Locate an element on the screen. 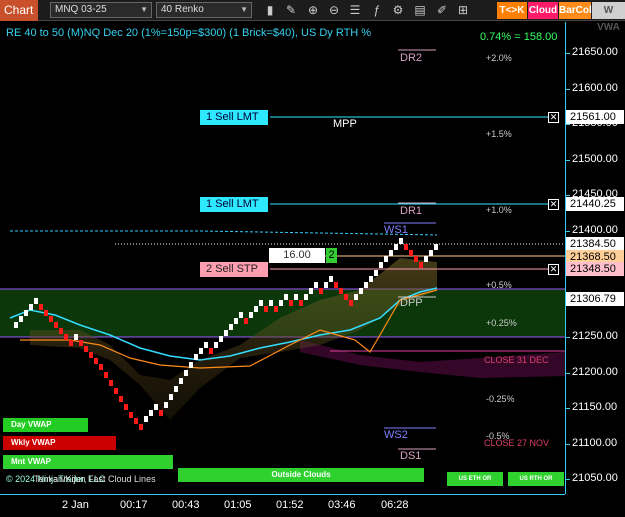 The height and width of the screenshot is (517, 625). level-mpp: MPP is located at coordinates (345, 124).